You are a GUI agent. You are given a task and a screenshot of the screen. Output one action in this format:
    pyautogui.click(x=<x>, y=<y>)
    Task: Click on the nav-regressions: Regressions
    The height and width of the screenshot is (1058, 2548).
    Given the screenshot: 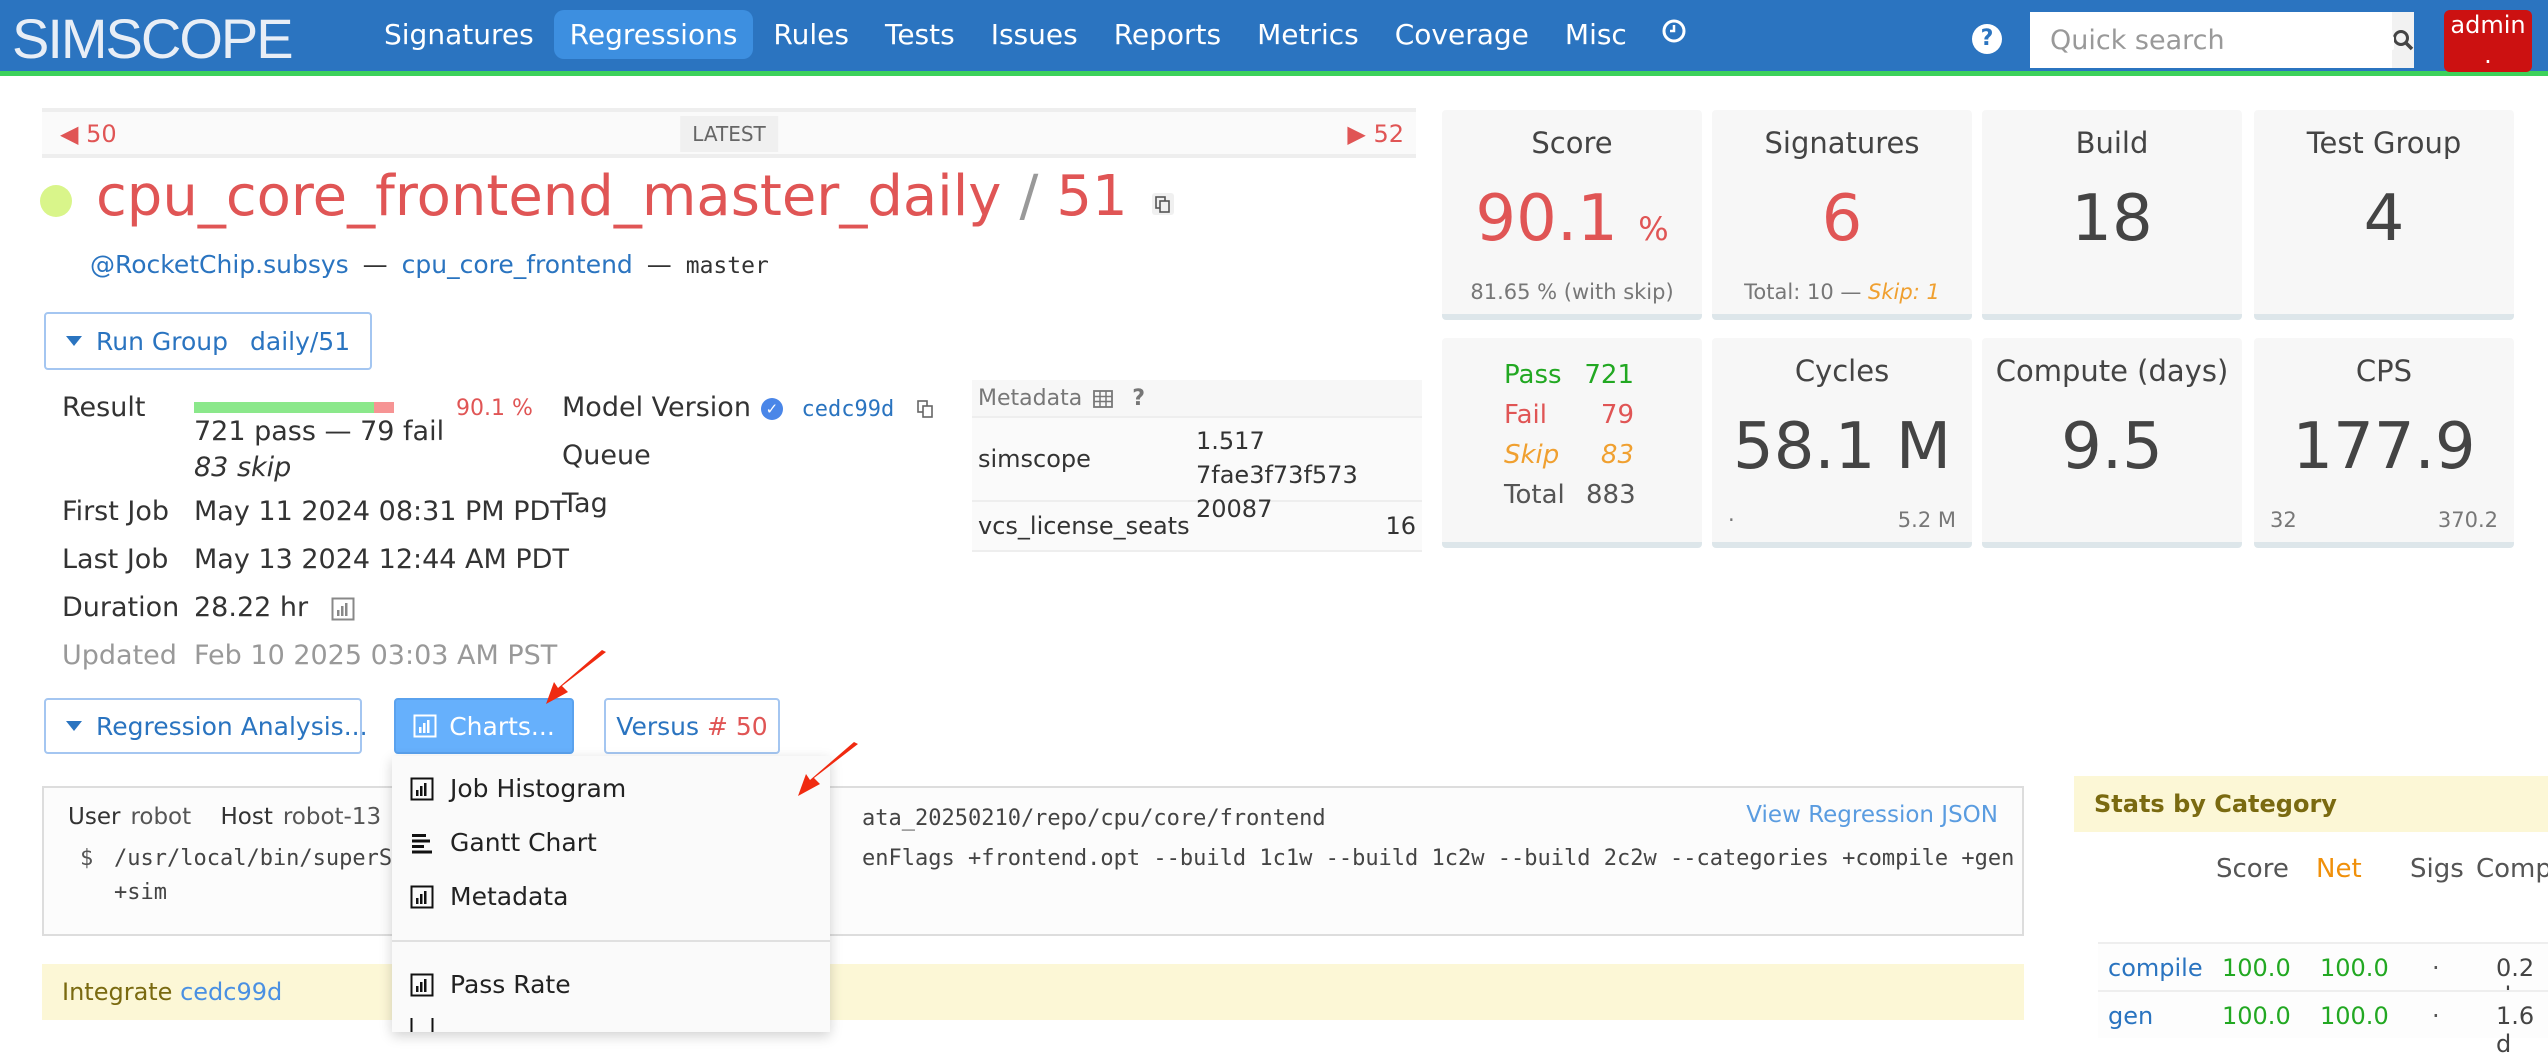 What is the action you would take?
    pyautogui.click(x=653, y=34)
    